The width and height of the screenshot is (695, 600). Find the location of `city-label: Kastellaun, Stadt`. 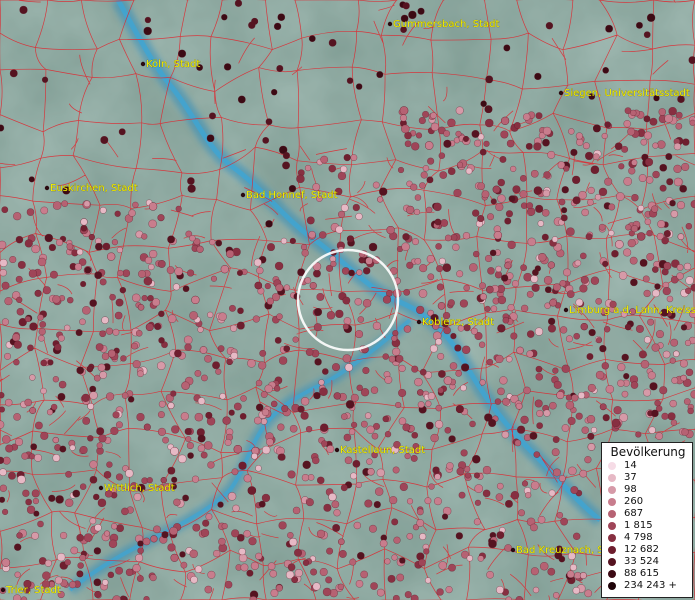

city-label: Kastellaun, Stadt is located at coordinates (383, 450).